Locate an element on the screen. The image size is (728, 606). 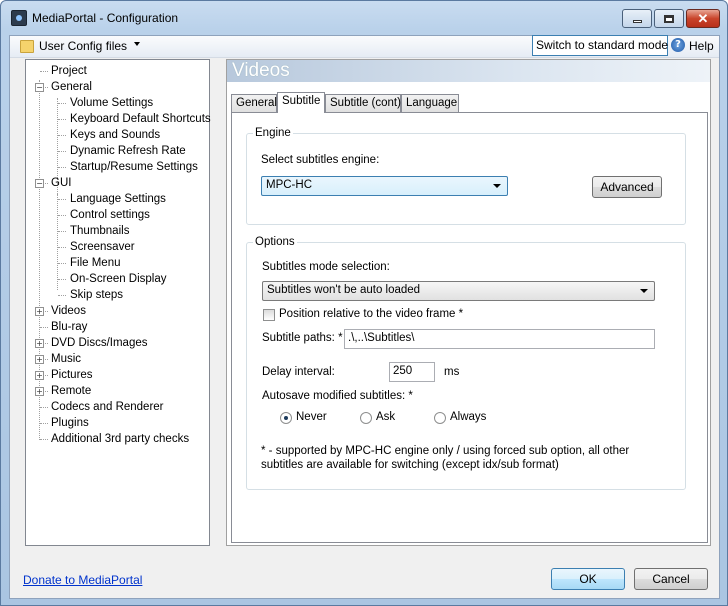
autosave-never-label: Never is located at coordinates (311, 417).